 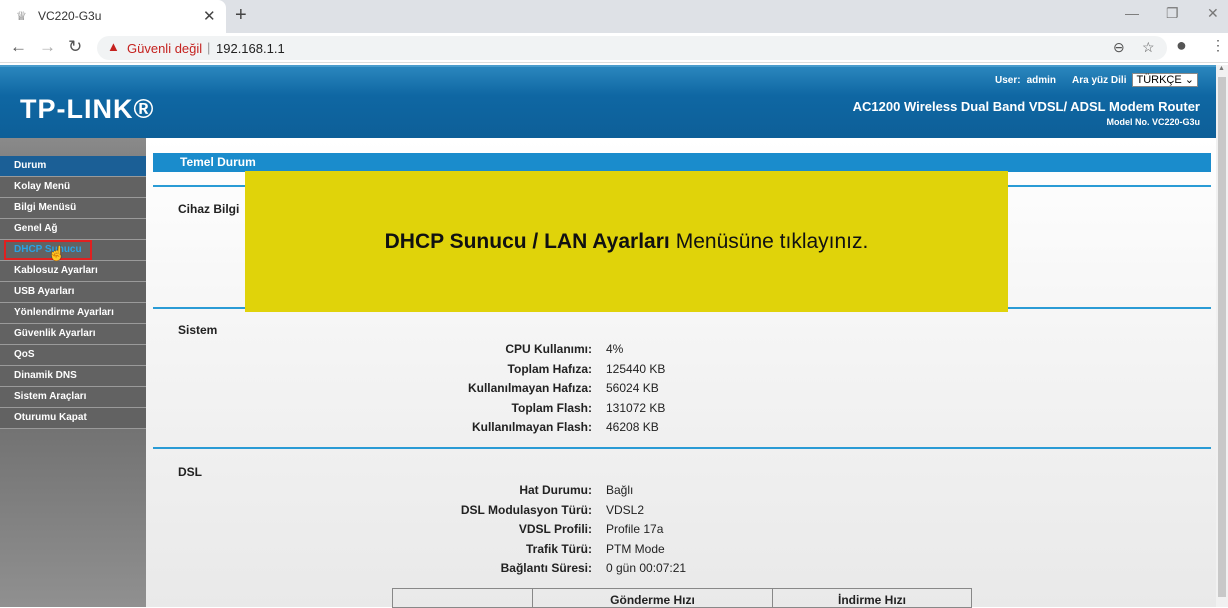 What do you see at coordinates (546, 568) in the screenshot?
I see `info-label: Bağlantı Süresi:` at bounding box center [546, 568].